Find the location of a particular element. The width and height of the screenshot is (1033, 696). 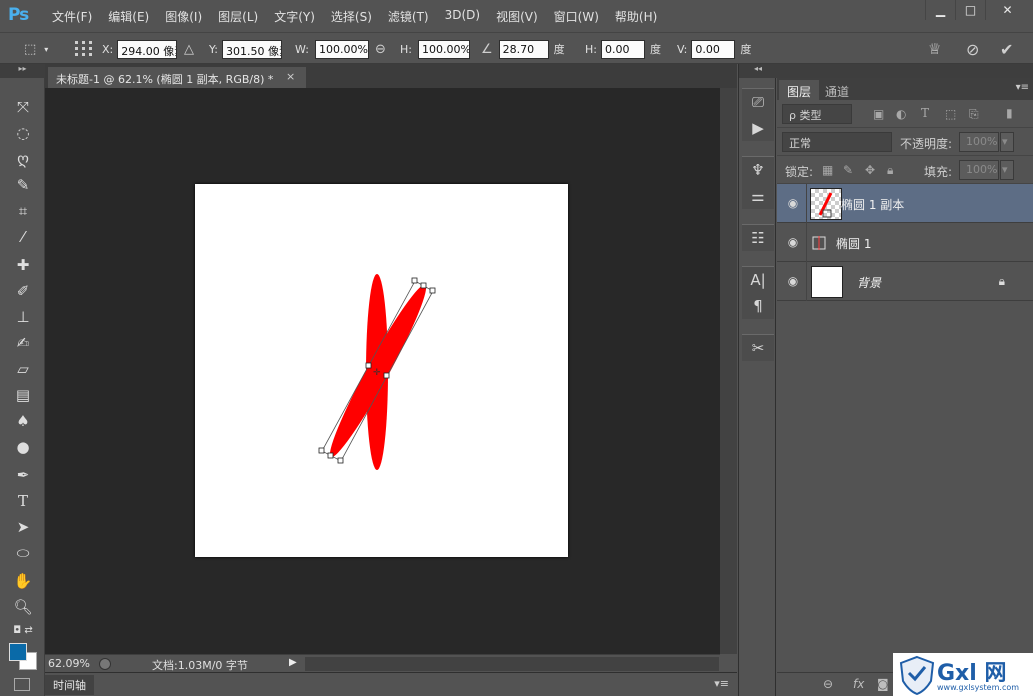

lock-pixels-icon: ✎ is located at coordinates (848, 170).